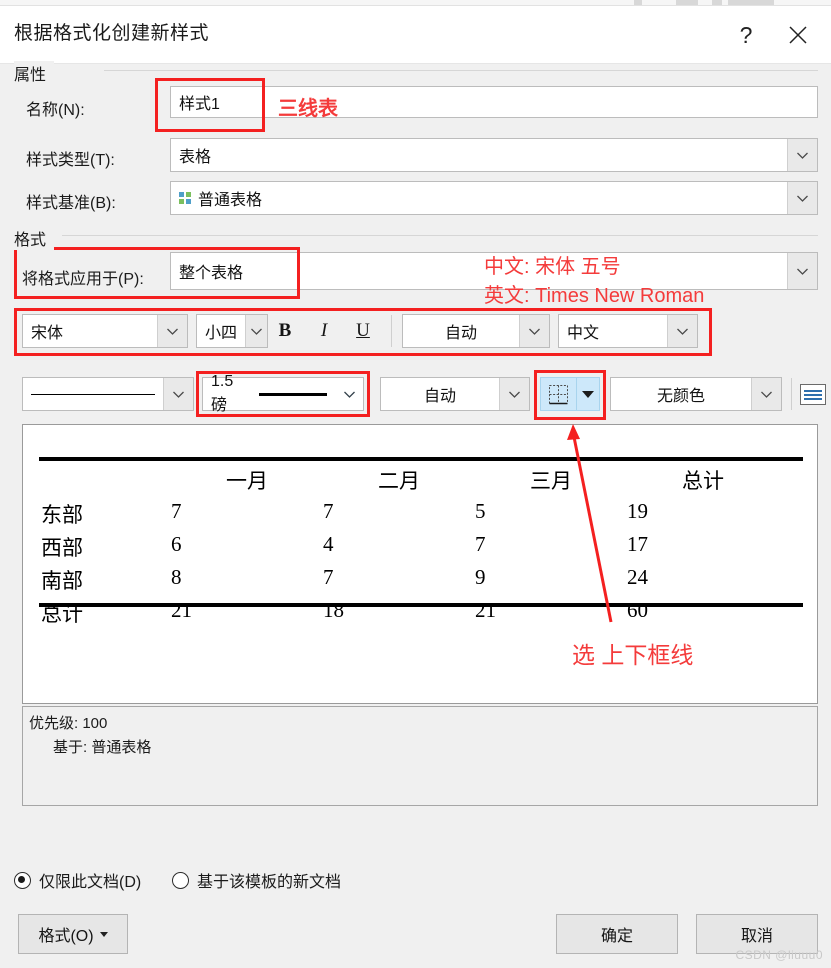 Image resolution: width=831 pixels, height=968 pixels. What do you see at coordinates (421, 459) in the screenshot?
I see `preview-top-rule` at bounding box center [421, 459].